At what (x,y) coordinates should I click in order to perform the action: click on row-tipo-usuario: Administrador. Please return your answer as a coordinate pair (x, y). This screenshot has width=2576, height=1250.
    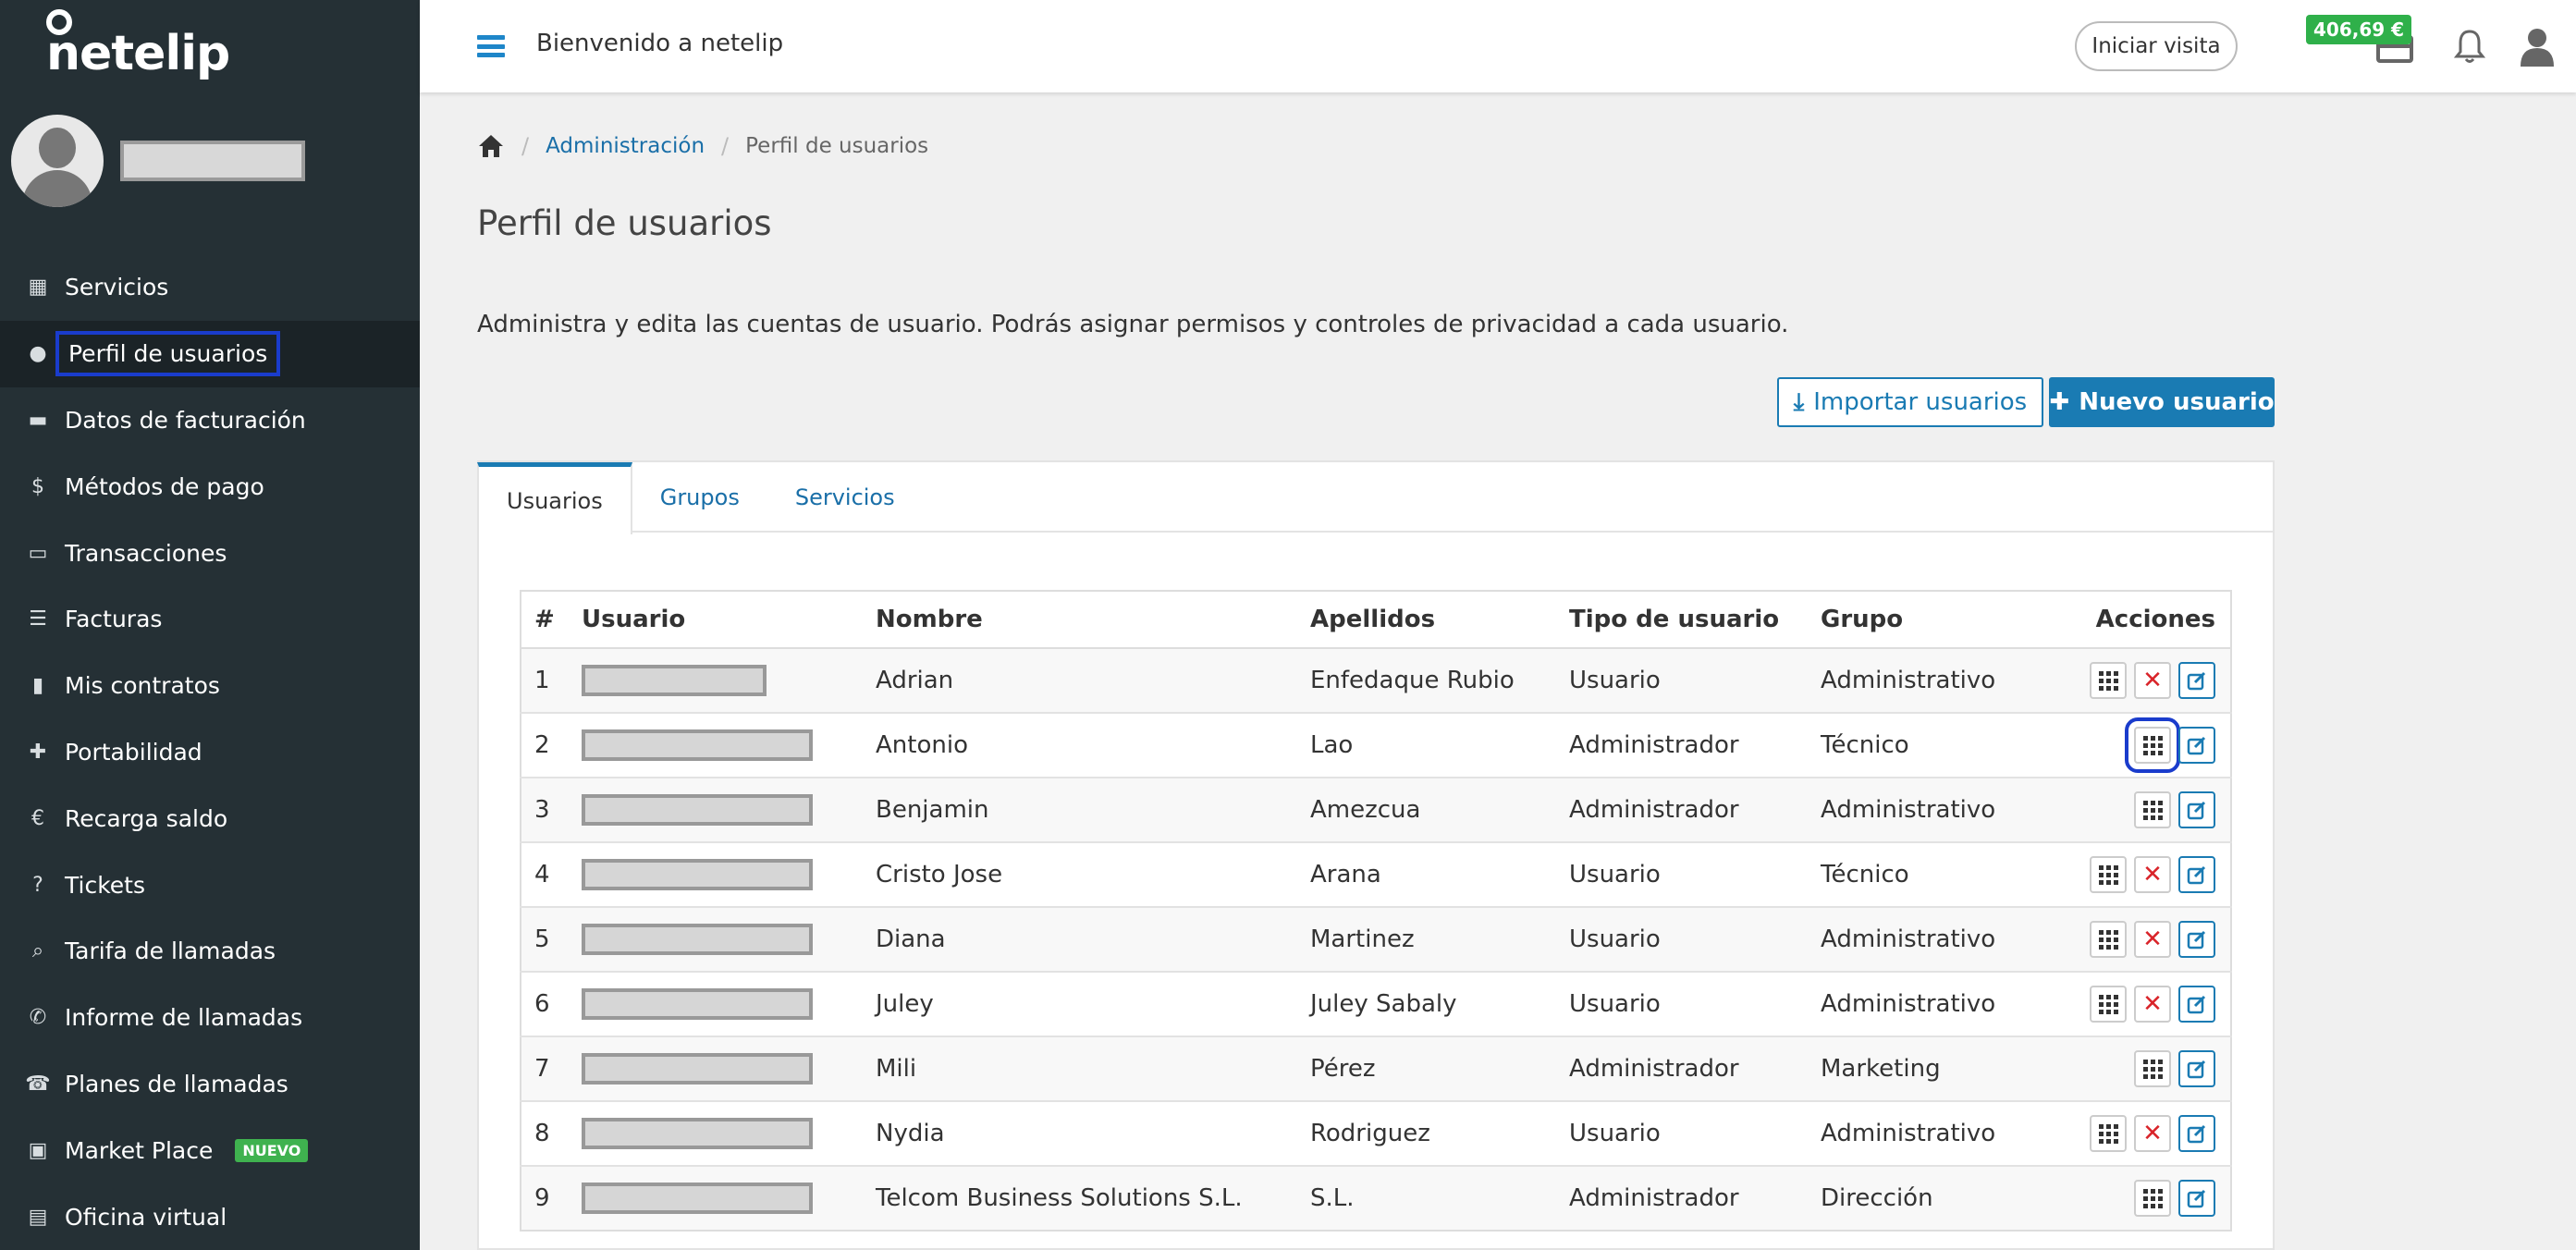
    Looking at the image, I should click on (1680, 1068).